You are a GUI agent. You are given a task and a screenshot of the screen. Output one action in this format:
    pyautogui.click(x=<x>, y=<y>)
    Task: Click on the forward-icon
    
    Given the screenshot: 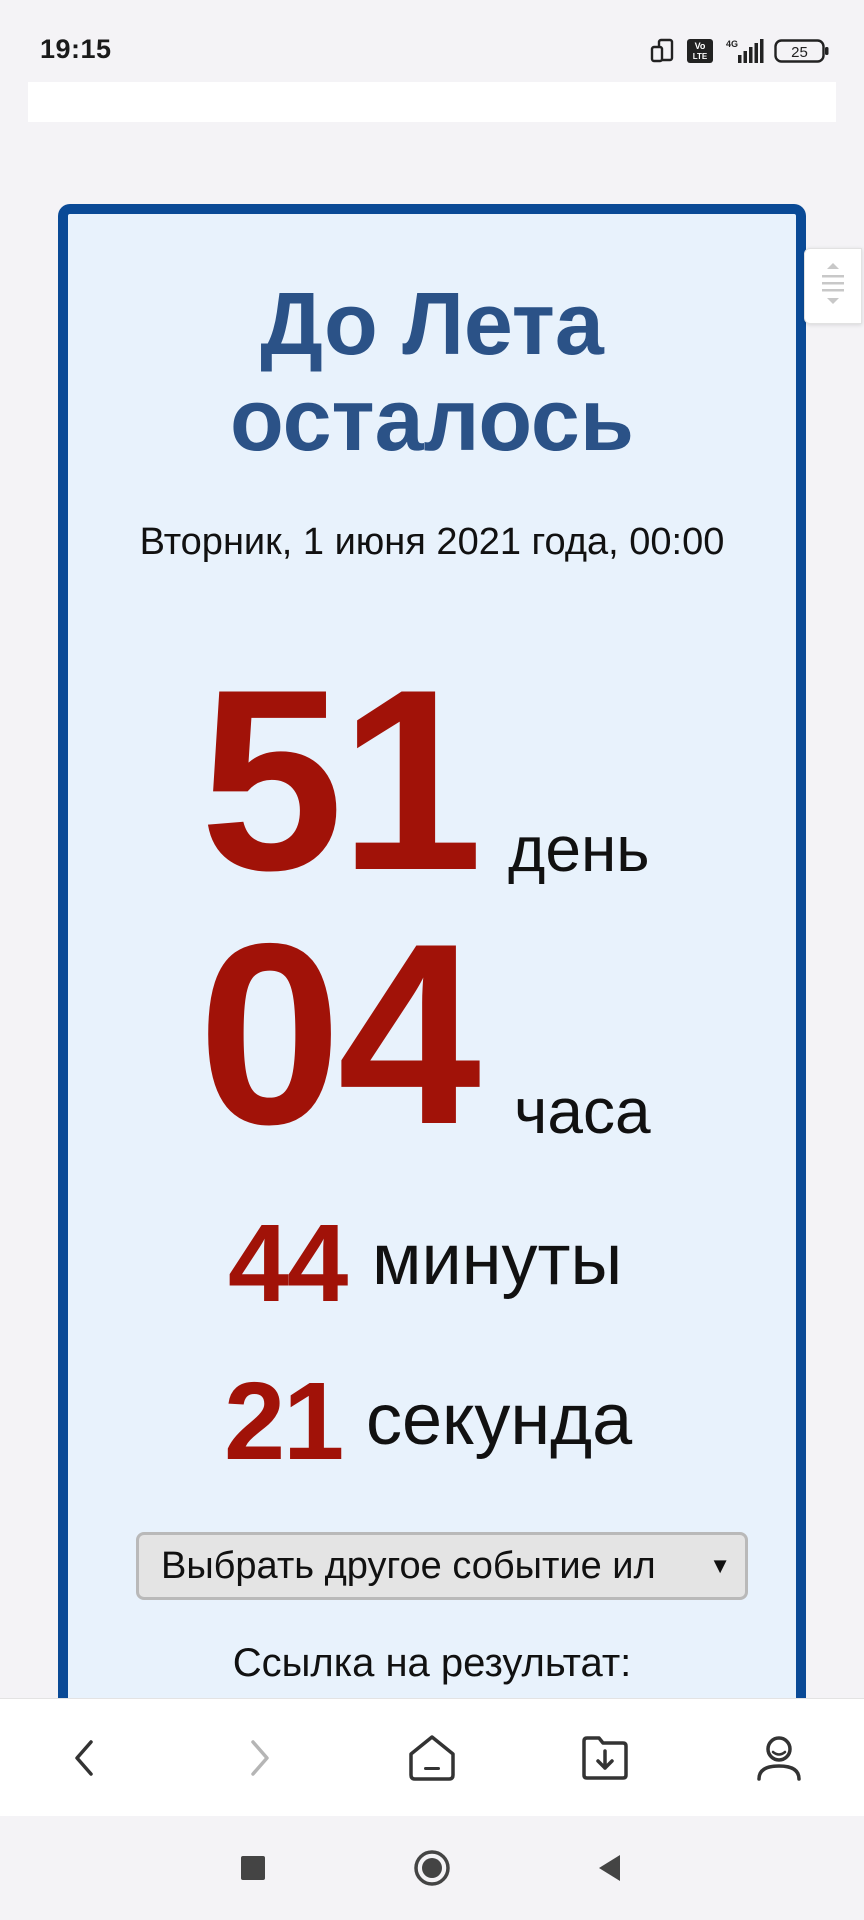 What is the action you would take?
    pyautogui.click(x=260, y=1758)
    